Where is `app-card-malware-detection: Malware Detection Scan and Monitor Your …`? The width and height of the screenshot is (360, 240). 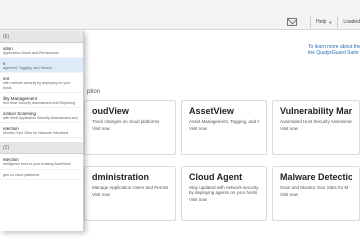 app-card-malware-detection: Malware Detection Scan and Monitor Your … is located at coordinates (316, 193).